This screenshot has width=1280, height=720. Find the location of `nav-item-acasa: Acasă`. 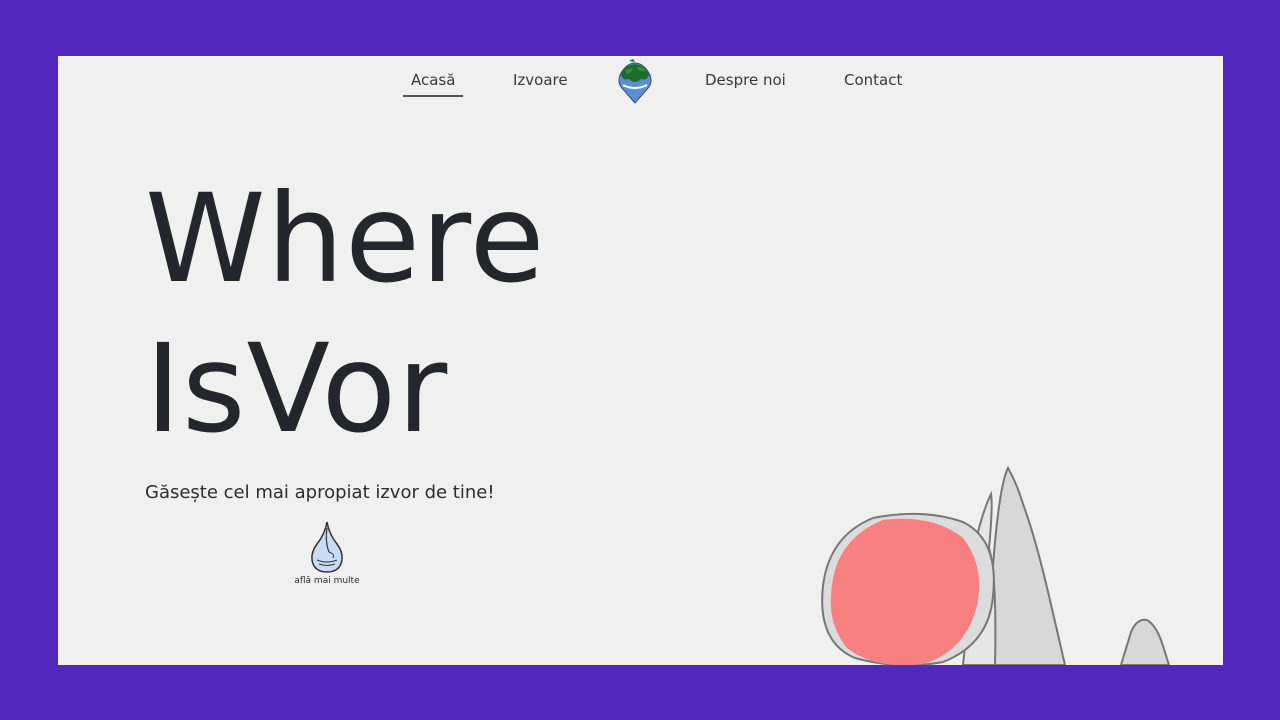

nav-item-acasa: Acasă is located at coordinates (433, 84).